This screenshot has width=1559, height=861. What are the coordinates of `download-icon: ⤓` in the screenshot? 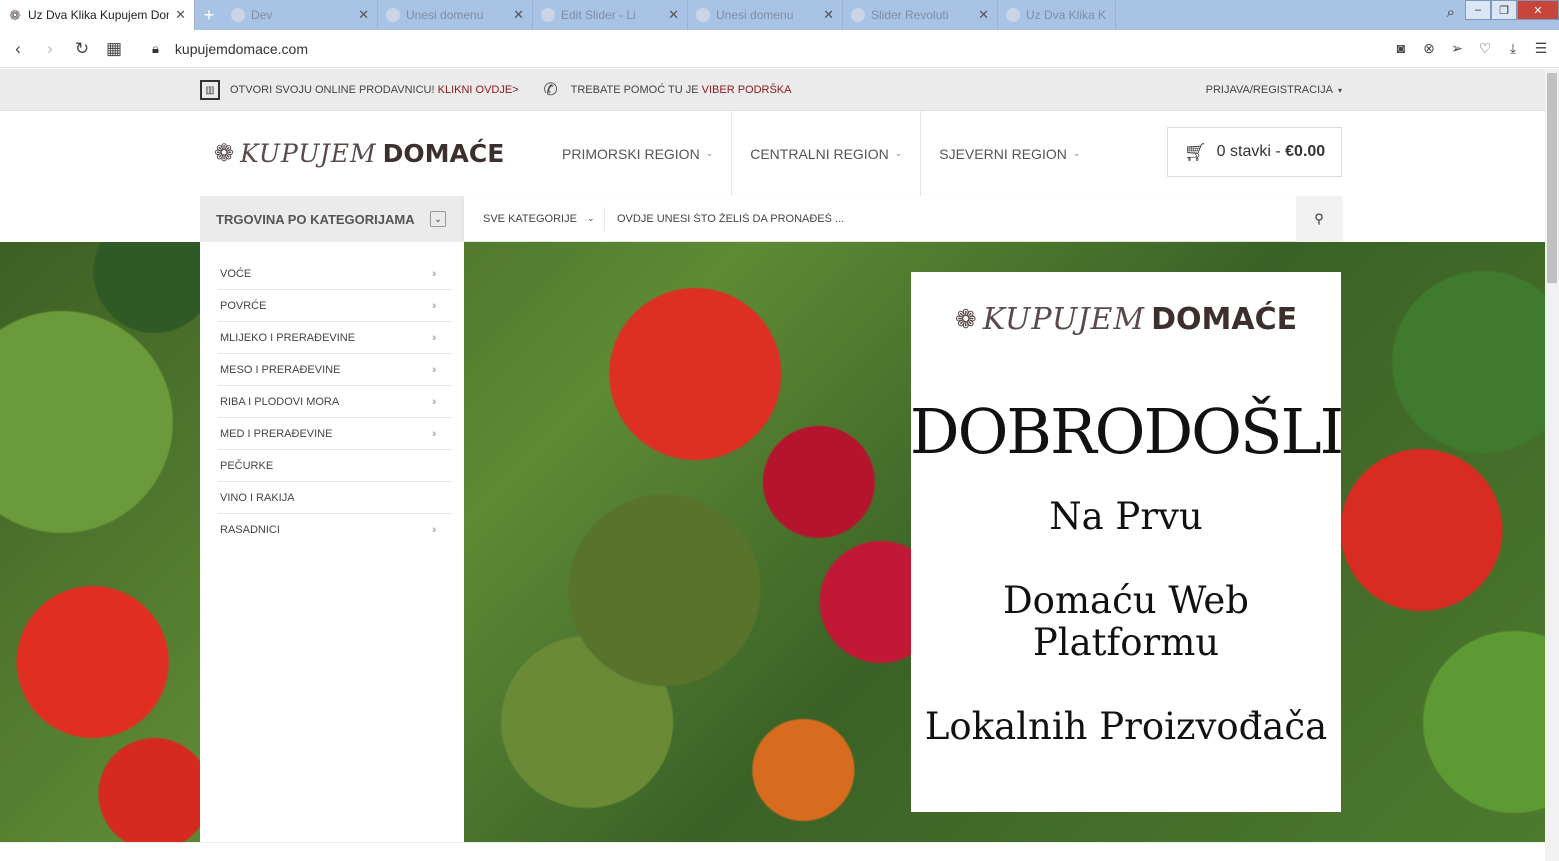 It's located at (1513, 48).